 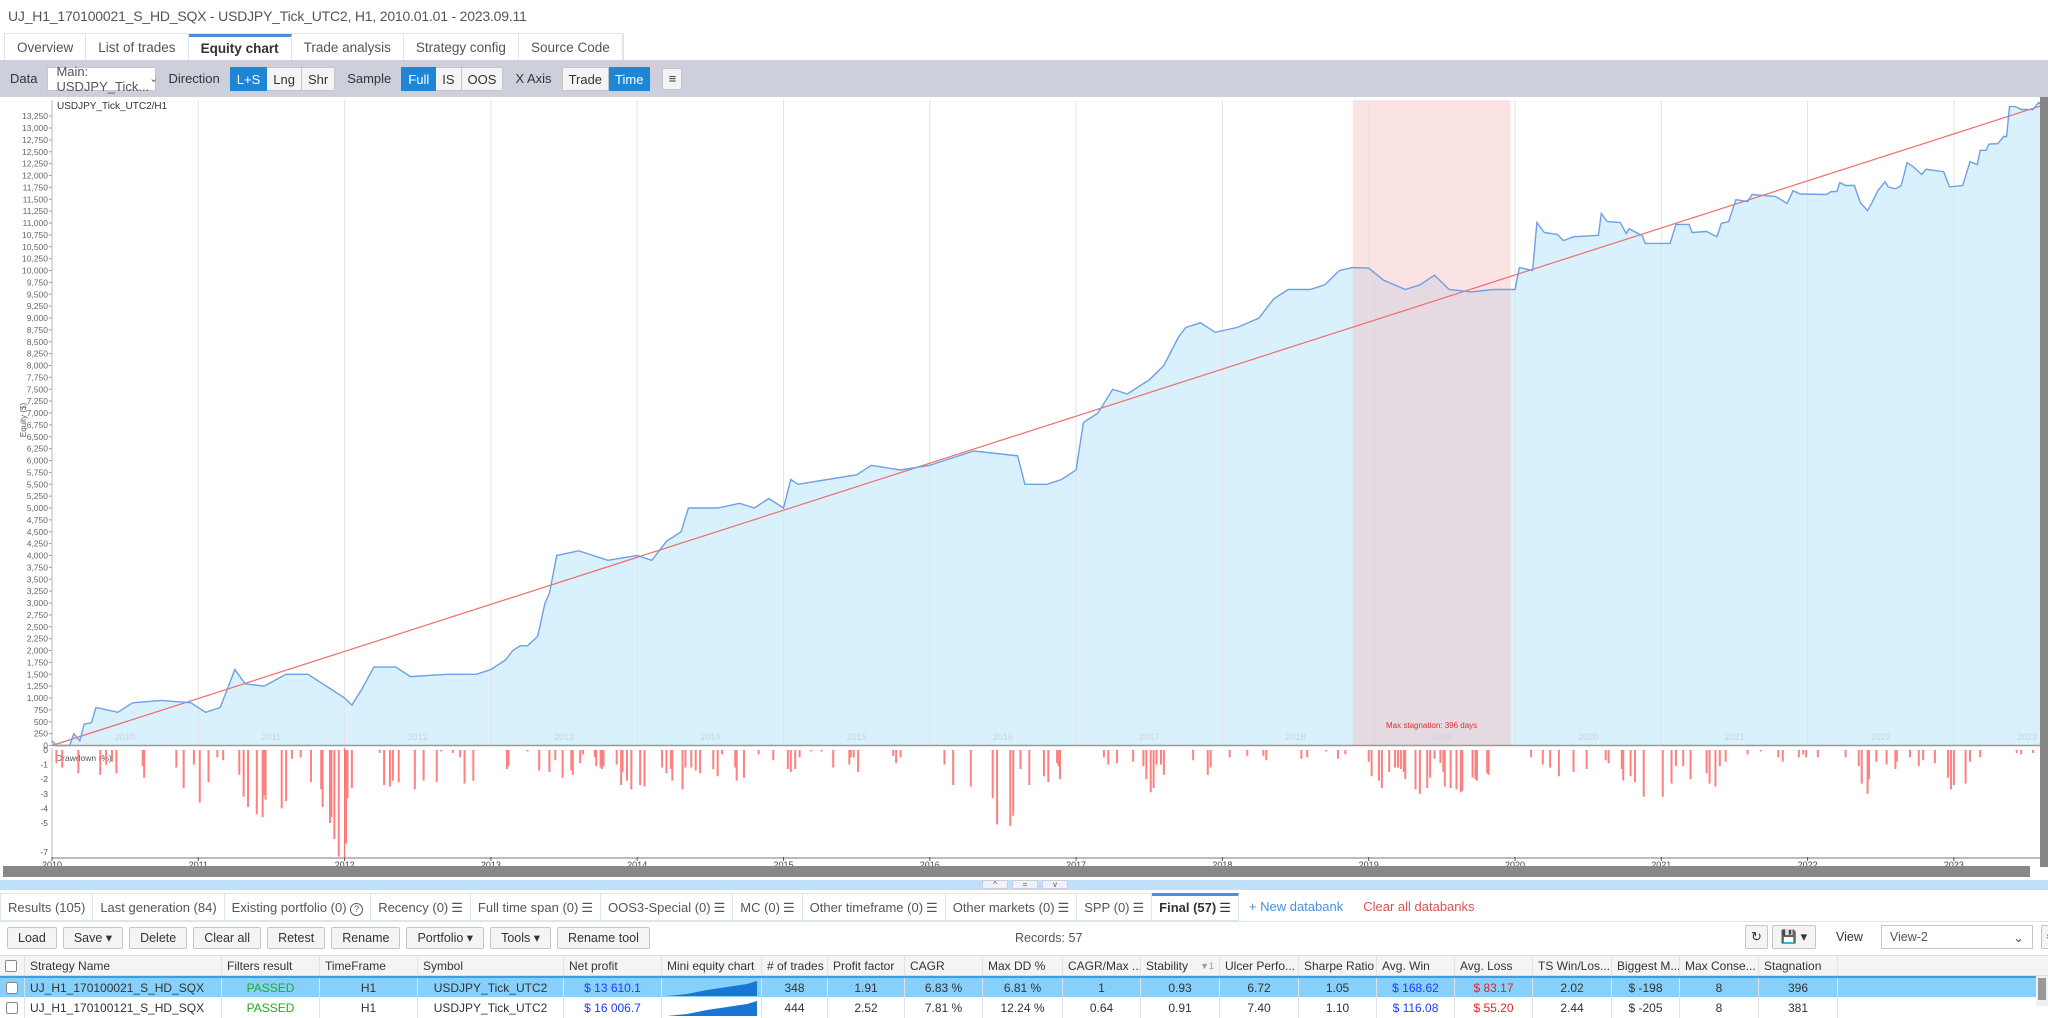 What do you see at coordinates (1055, 884) in the screenshot?
I see `collapse-down-icon: v` at bounding box center [1055, 884].